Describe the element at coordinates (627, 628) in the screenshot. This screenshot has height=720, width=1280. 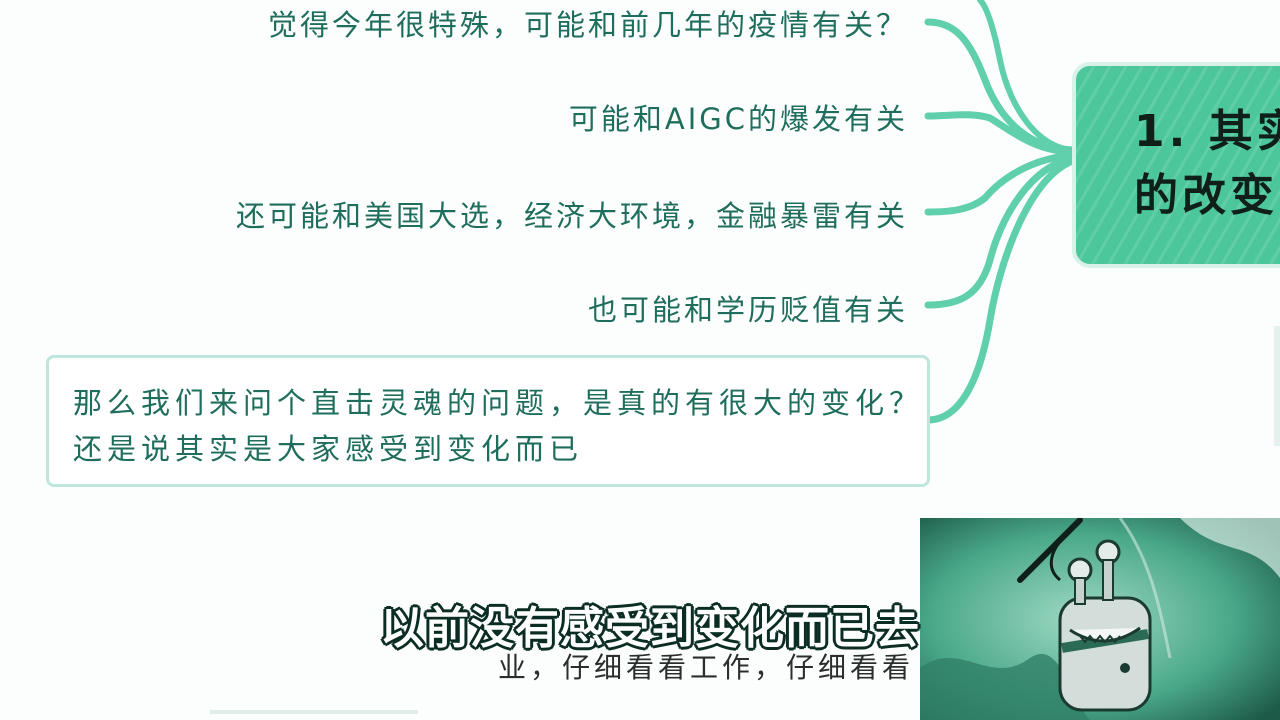
I see `subtitle-main-text: 以前没有感受到变化而已` at that location.